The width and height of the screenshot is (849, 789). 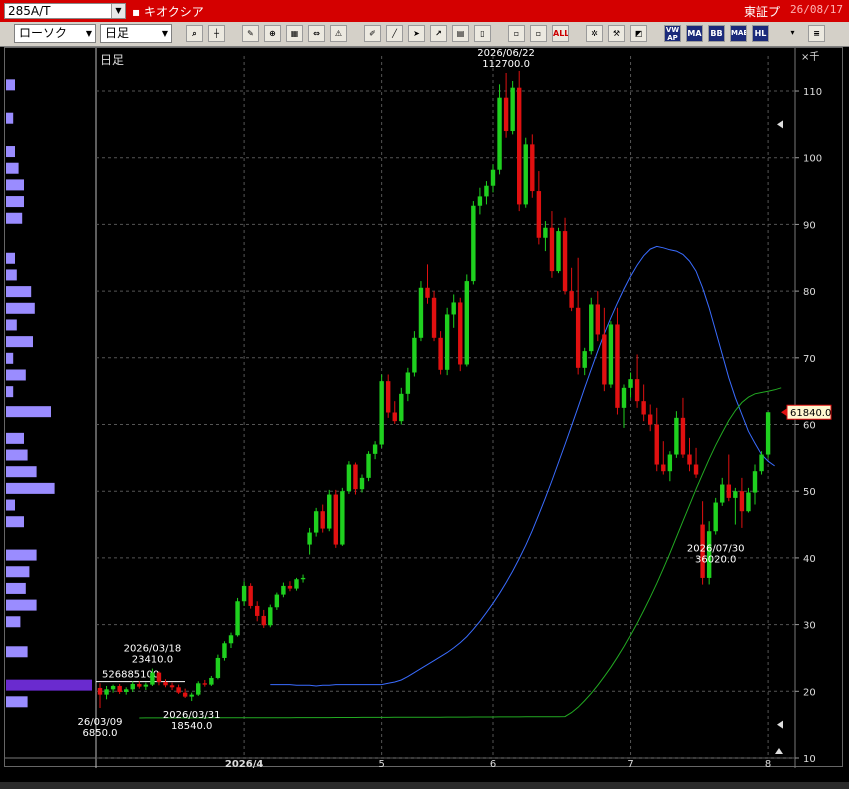 What do you see at coordinates (809, 759) in the screenshot?
I see `y-tick-label: 10` at bounding box center [809, 759].